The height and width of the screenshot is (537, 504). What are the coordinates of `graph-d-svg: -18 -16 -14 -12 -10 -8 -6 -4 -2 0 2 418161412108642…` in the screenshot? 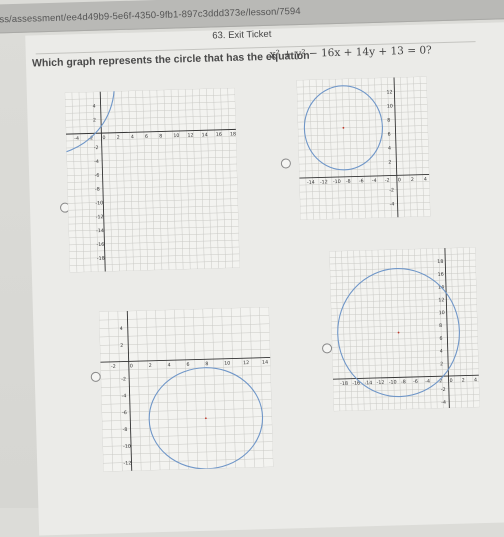 It's located at (404, 329).